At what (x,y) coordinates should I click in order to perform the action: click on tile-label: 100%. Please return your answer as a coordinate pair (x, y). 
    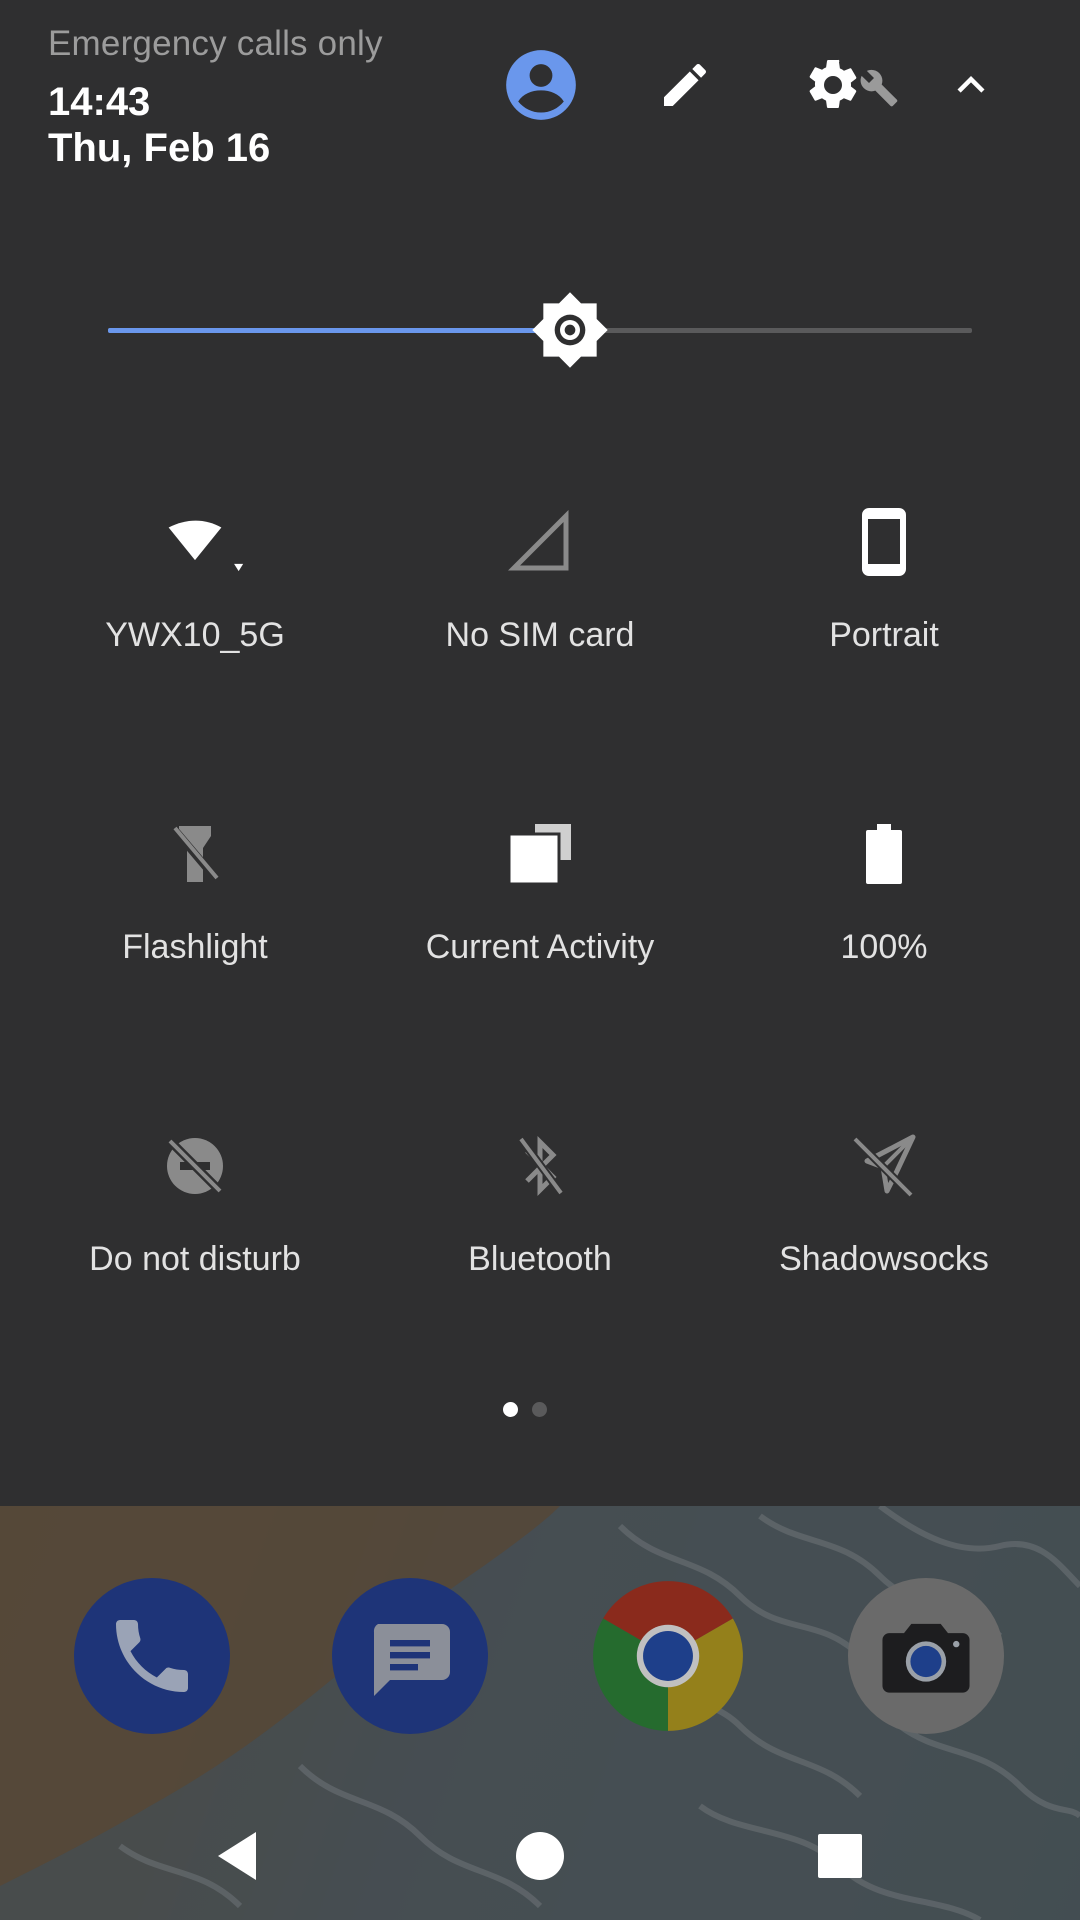
    Looking at the image, I should click on (884, 947).